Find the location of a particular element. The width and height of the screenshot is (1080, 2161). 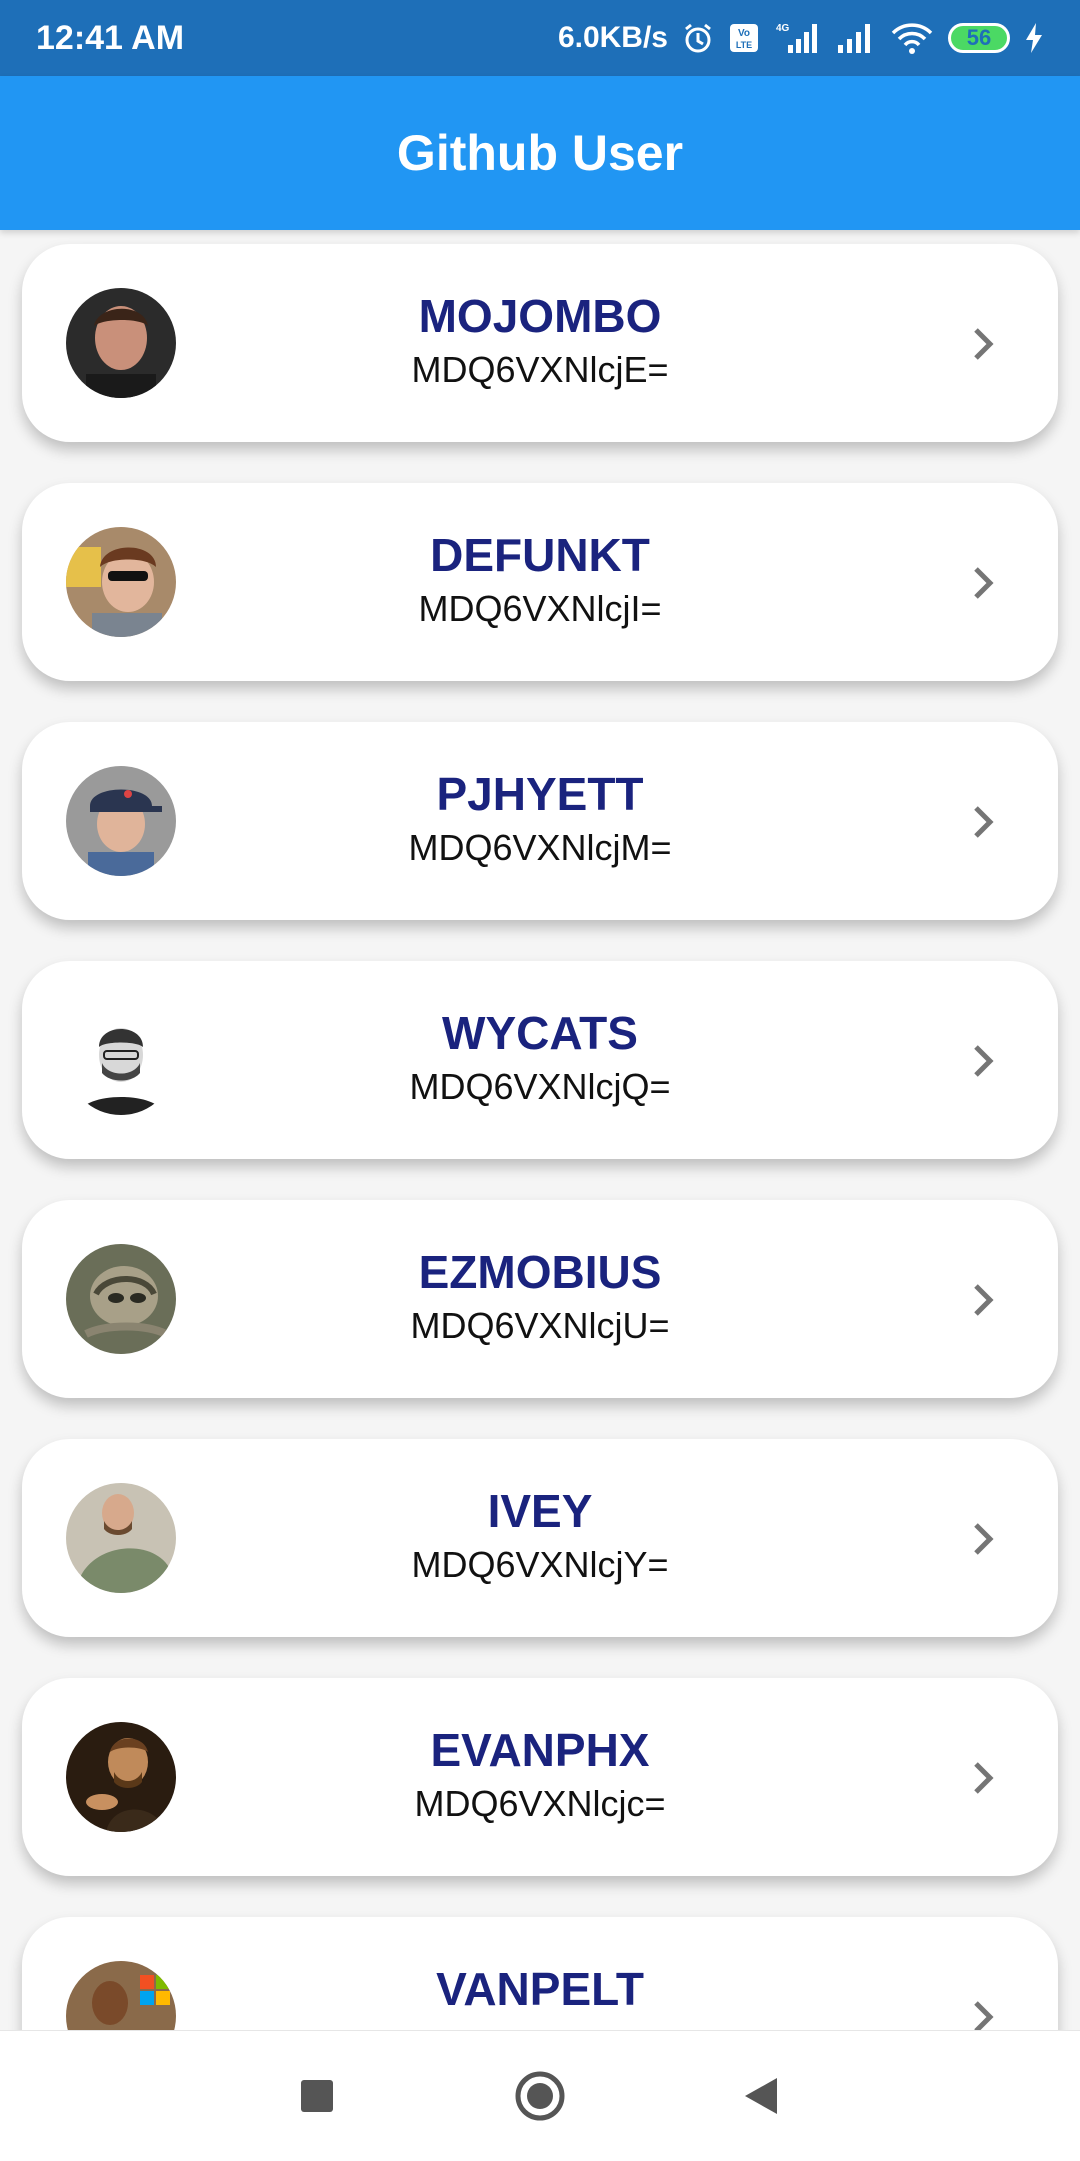

home-circle-icon is located at coordinates (540, 2096).